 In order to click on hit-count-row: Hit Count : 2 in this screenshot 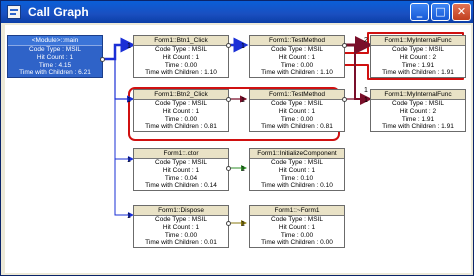, I will do `click(418, 111)`.